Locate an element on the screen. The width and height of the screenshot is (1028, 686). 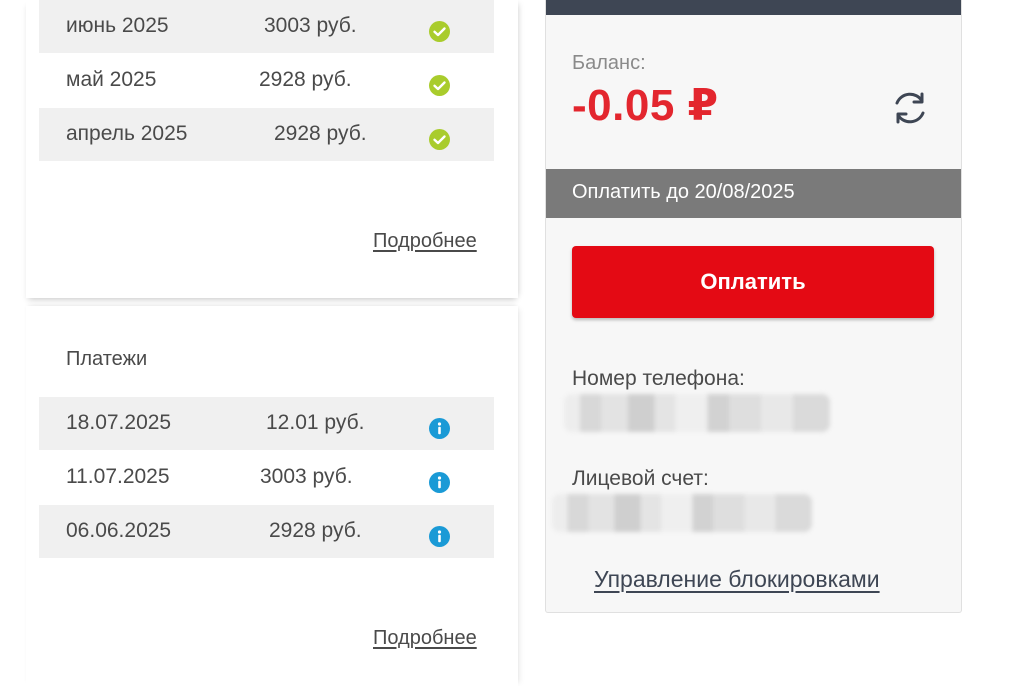
date-cell: 06.06.2025 is located at coordinates (119, 530).